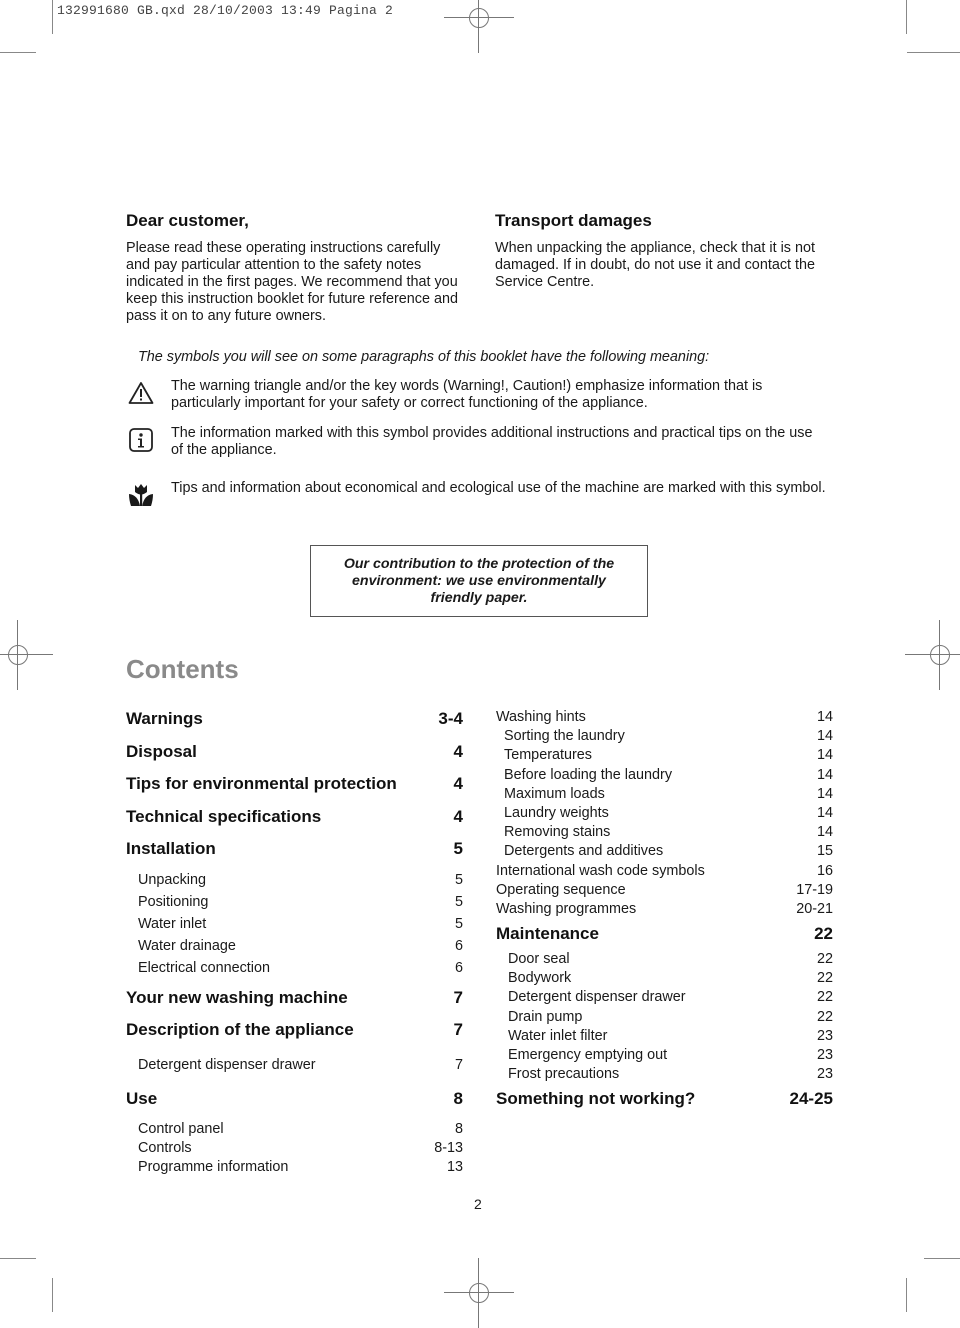 This screenshot has height=1328, width=960. I want to click on toc-entry: Use 8, so click(294, 1105).